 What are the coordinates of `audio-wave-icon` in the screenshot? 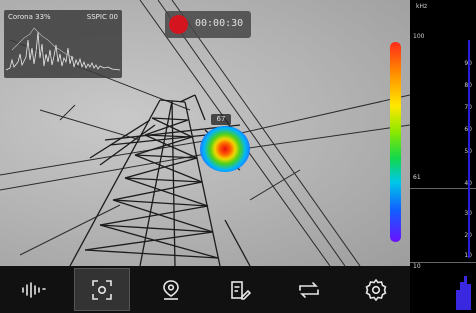 It's located at (34, 289).